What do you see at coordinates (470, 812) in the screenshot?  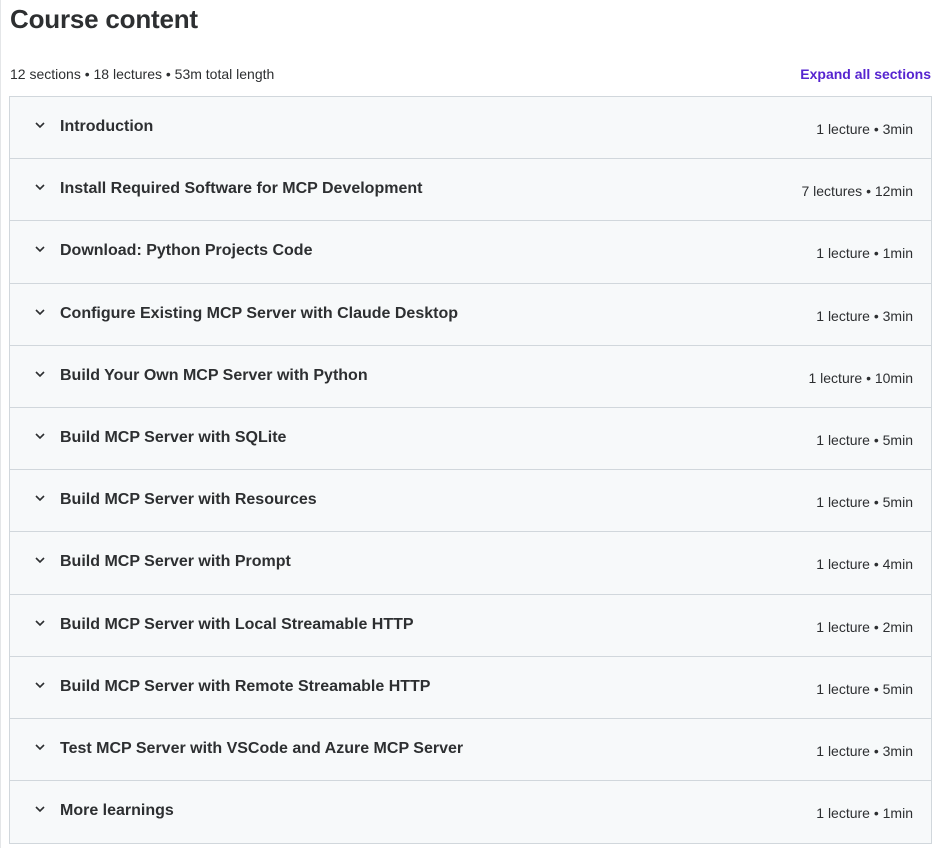 I see `section-item: More learnings 1 lecture • 1min` at bounding box center [470, 812].